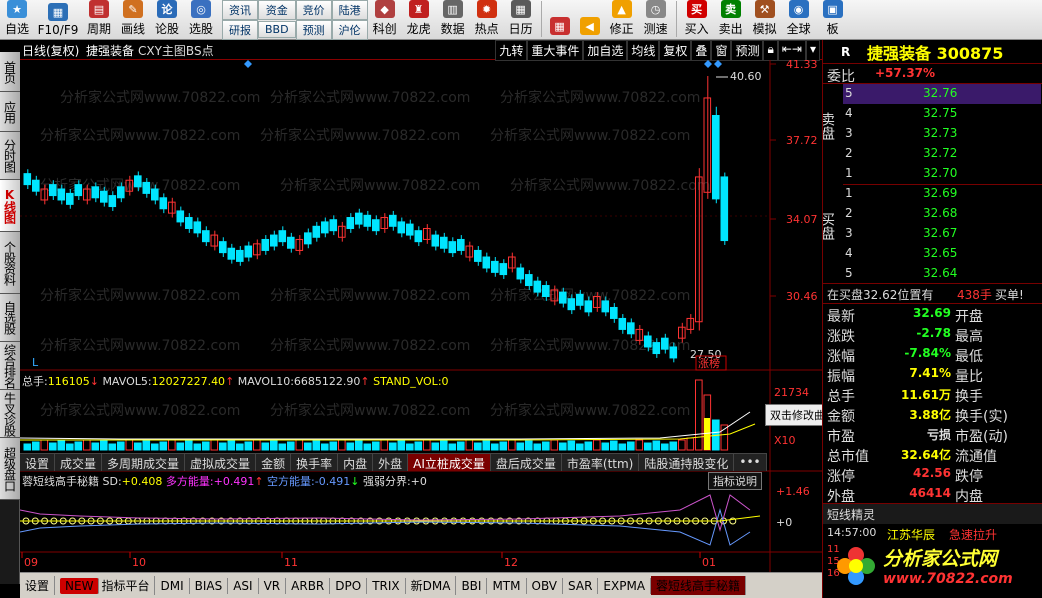 This screenshot has height=598, width=1042. I want to click on volume-tab-6: 内盘, so click(356, 462).